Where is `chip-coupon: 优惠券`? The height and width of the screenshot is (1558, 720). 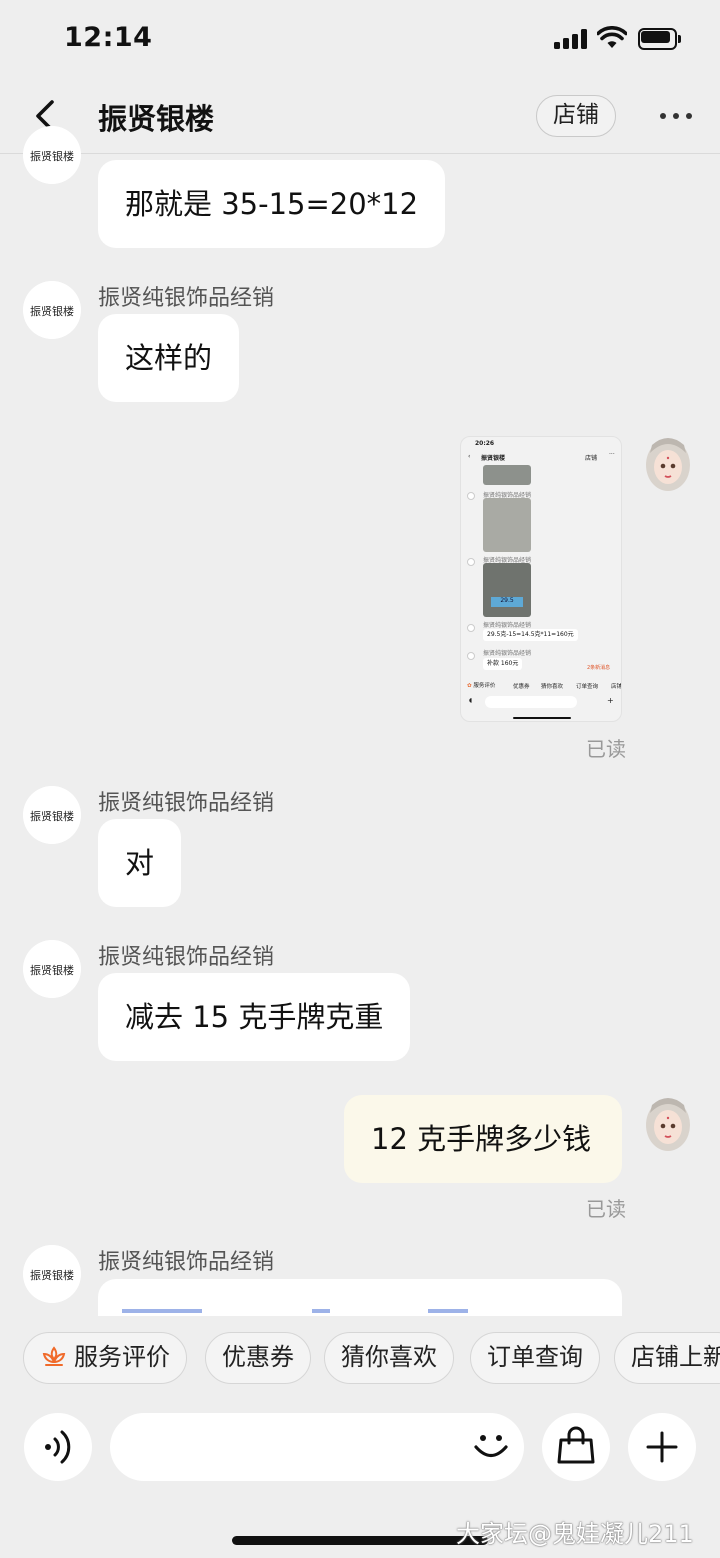
chip-coupon: 优惠券 is located at coordinates (258, 1358).